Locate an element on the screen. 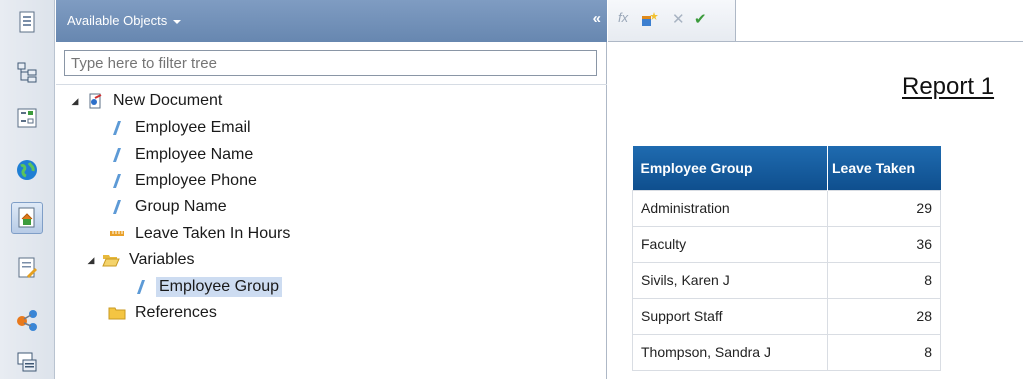 The image size is (1023, 379). table-cell: Administration is located at coordinates (730, 208).